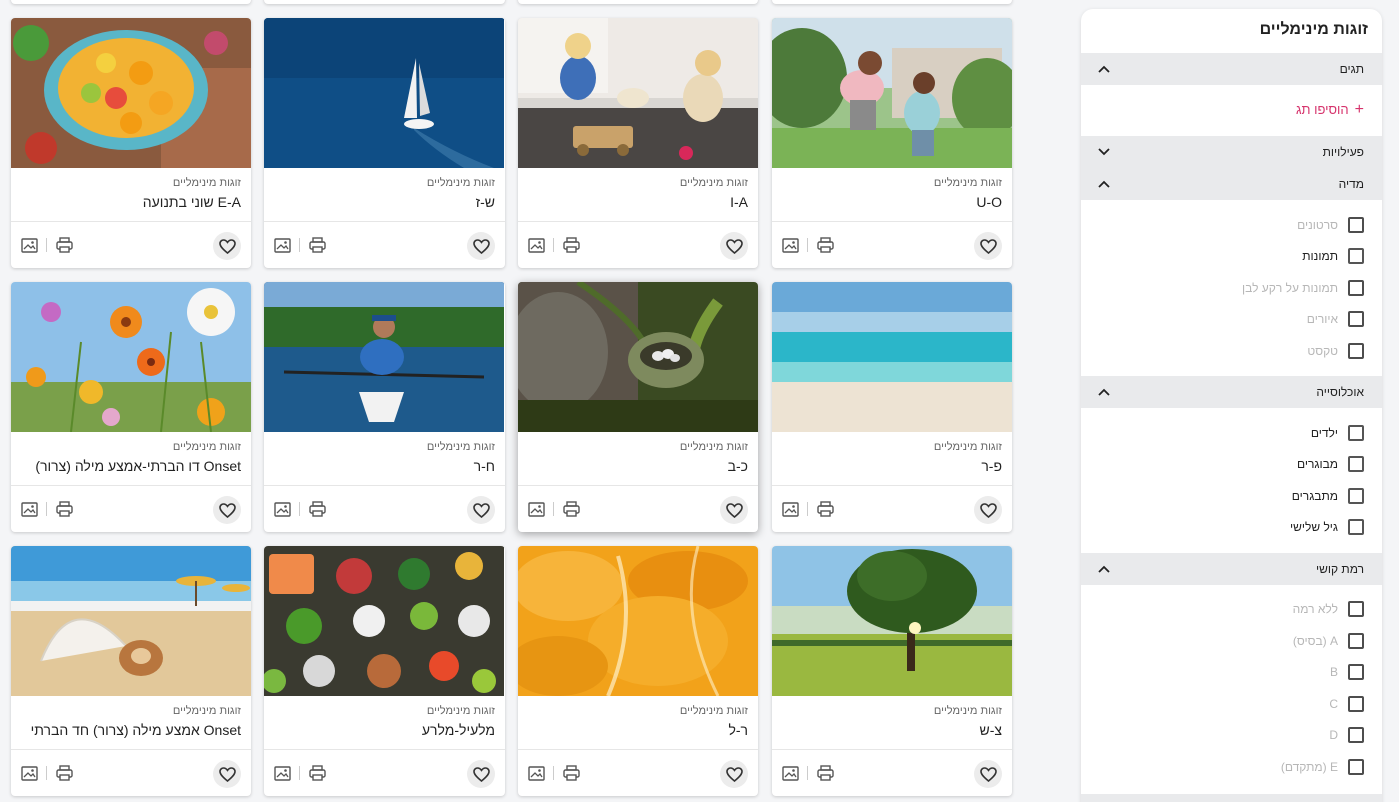 This screenshot has width=1399, height=802. What do you see at coordinates (1347, 672) in the screenshot?
I see `difficulty-option-b: B` at bounding box center [1347, 672].